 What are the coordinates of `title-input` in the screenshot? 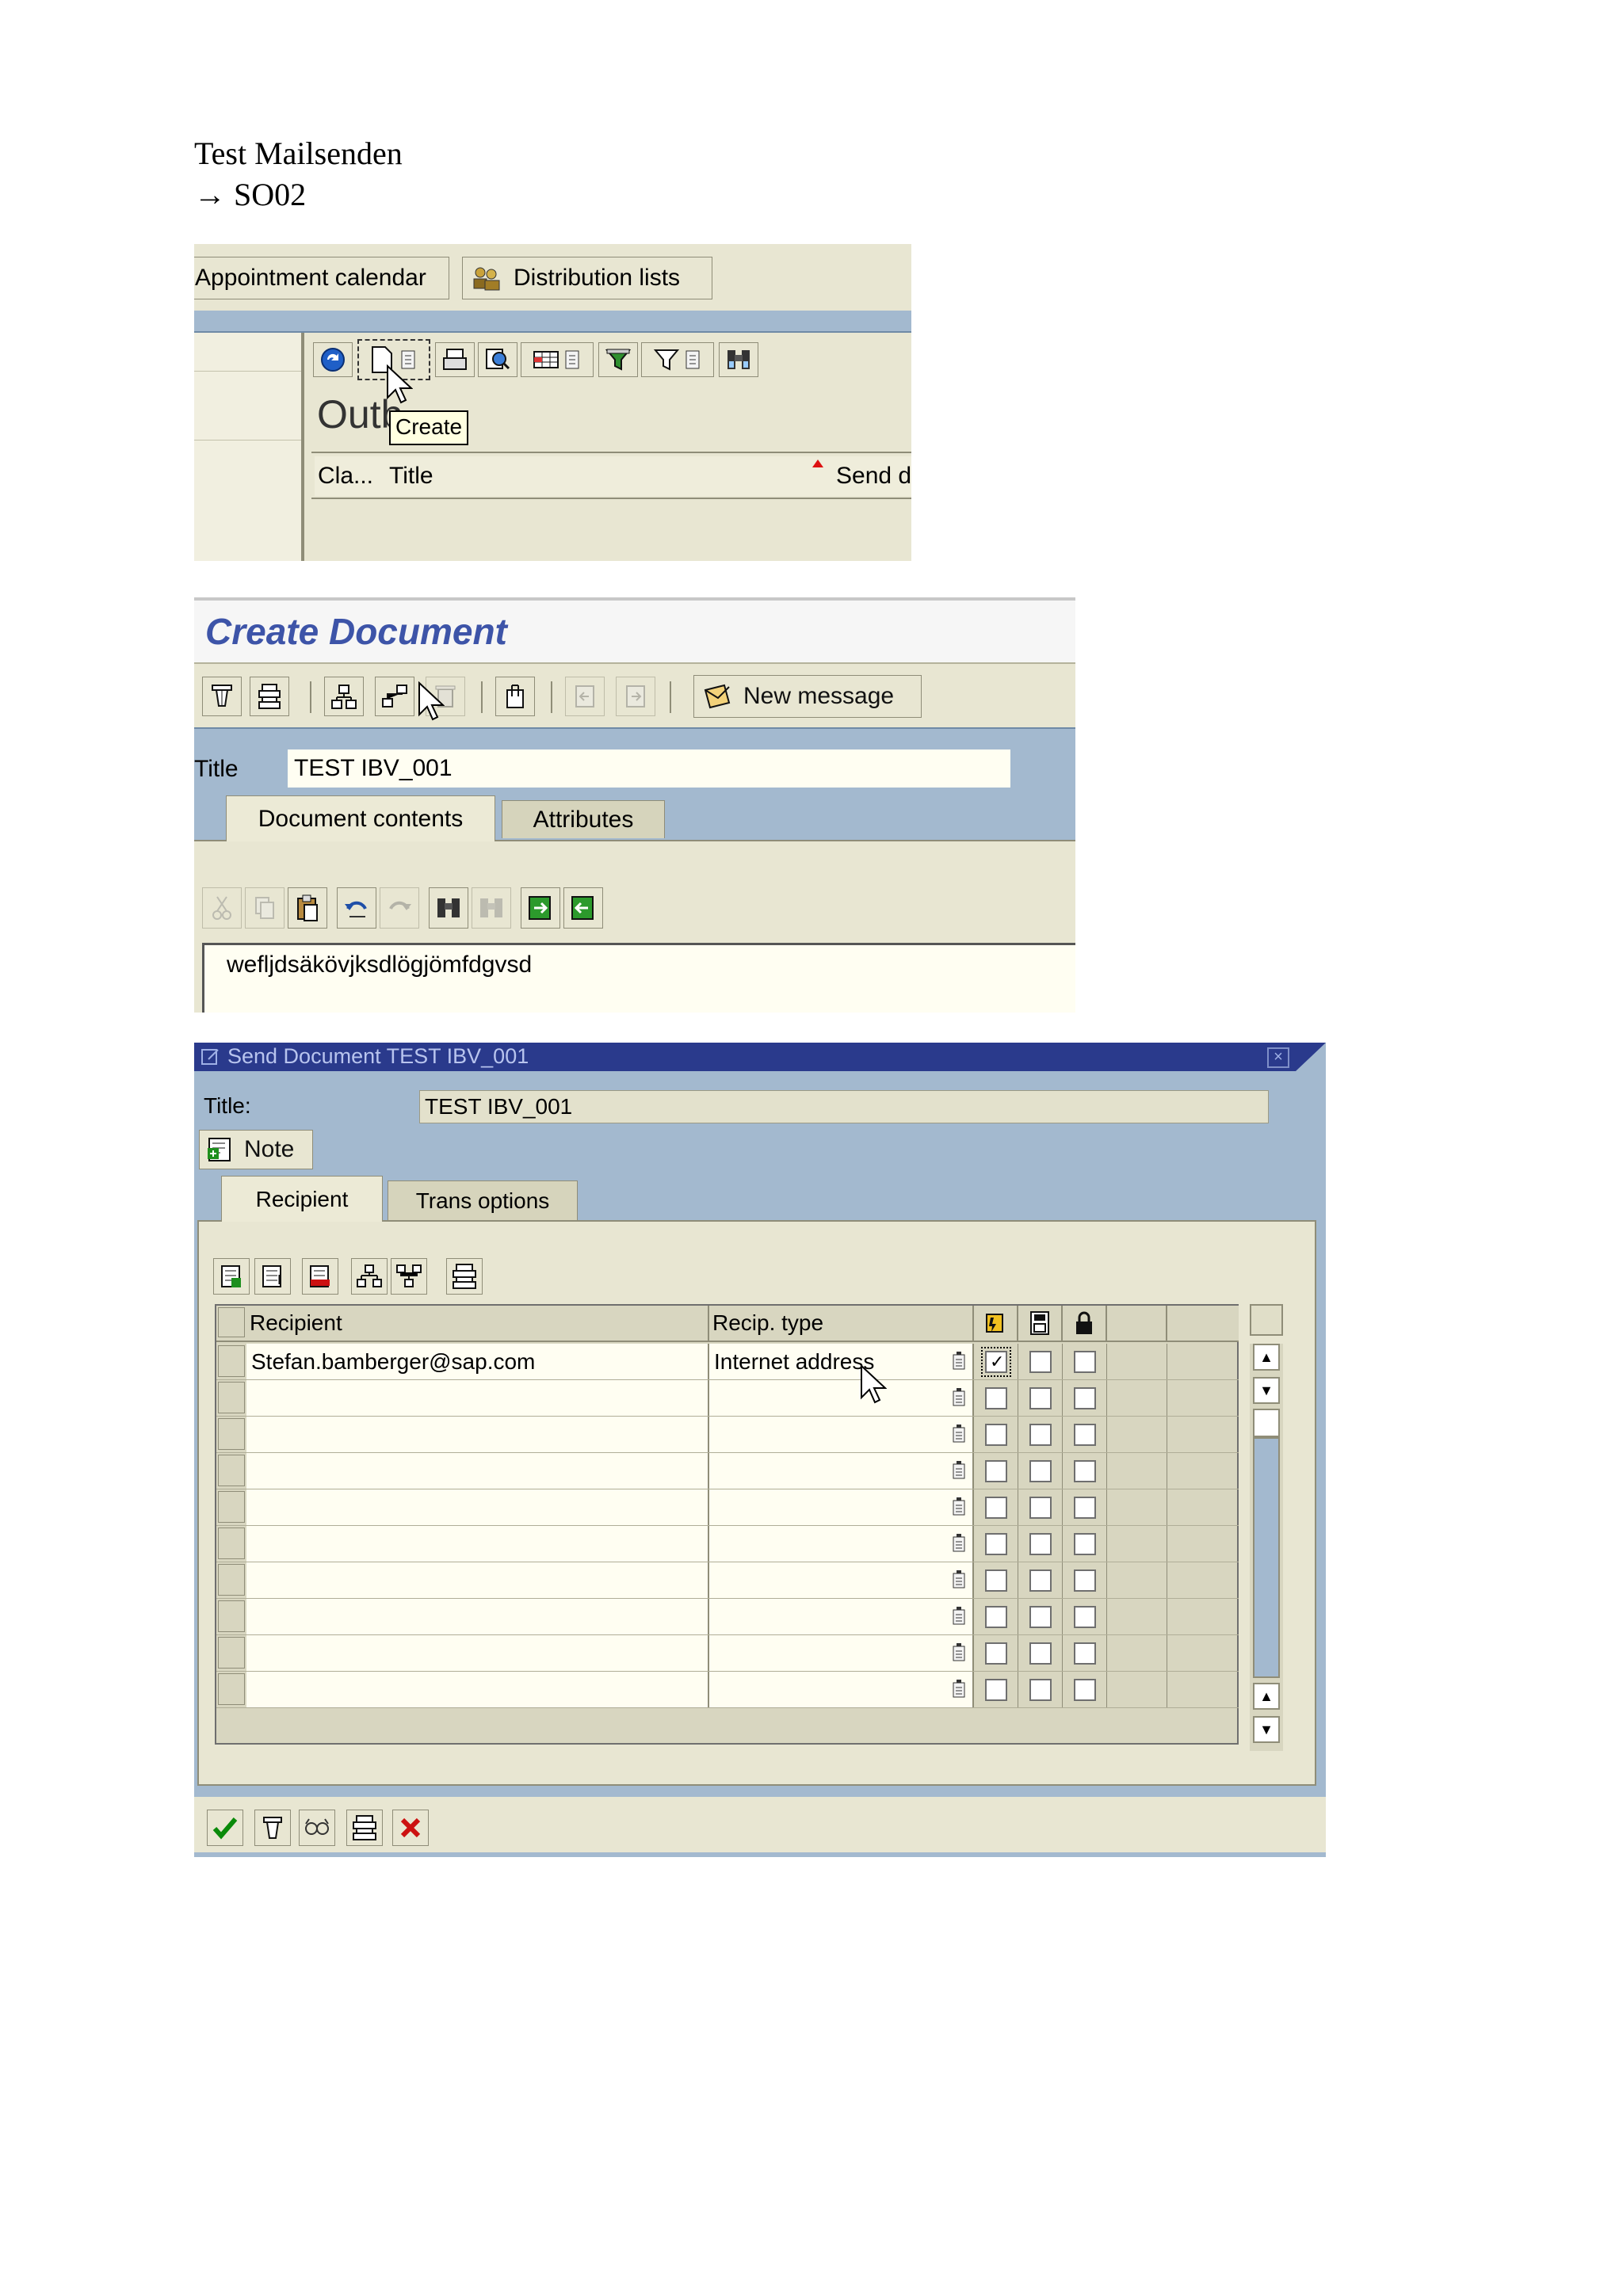 It's located at (649, 768).